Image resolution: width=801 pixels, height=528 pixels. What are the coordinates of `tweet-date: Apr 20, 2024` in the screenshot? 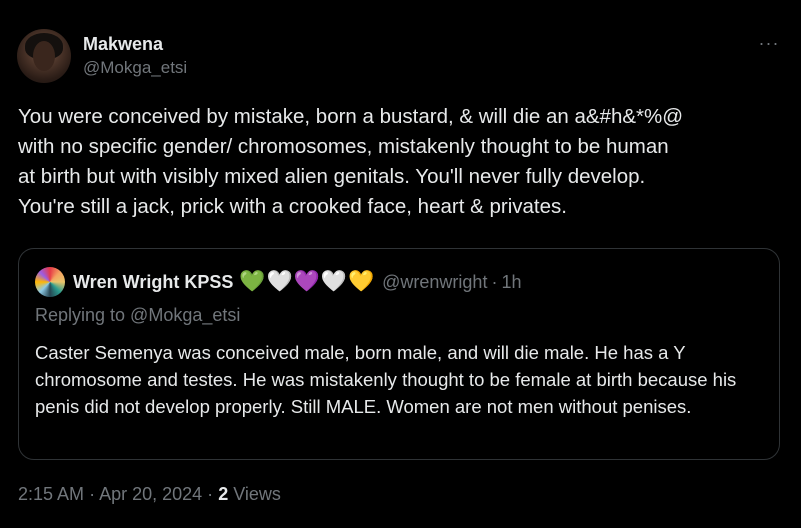 It's located at (150, 494).